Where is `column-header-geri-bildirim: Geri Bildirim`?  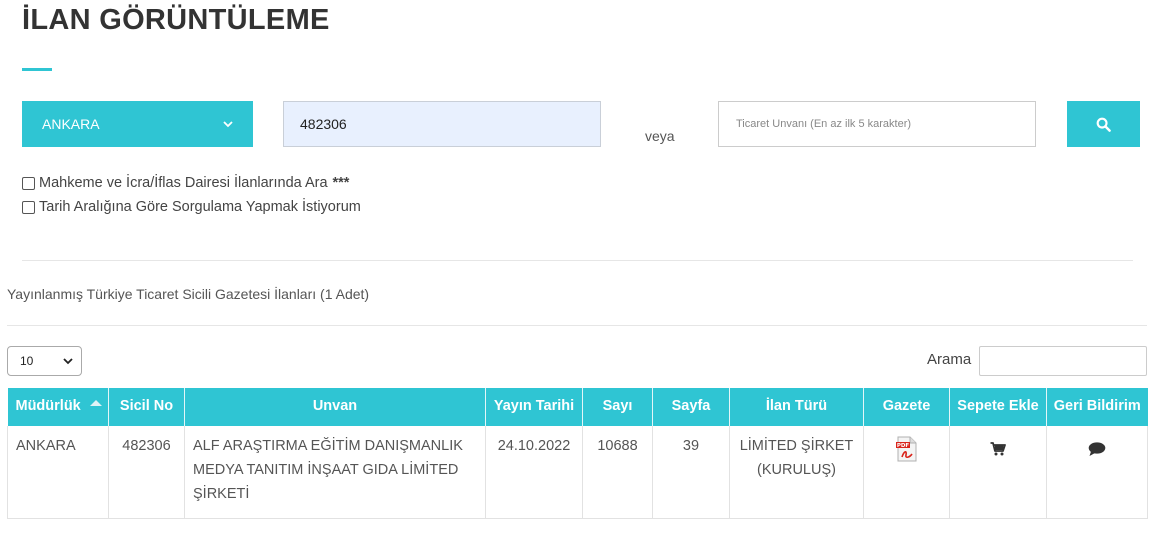
column-header-geri-bildirim: Geri Bildirim is located at coordinates (1097, 407).